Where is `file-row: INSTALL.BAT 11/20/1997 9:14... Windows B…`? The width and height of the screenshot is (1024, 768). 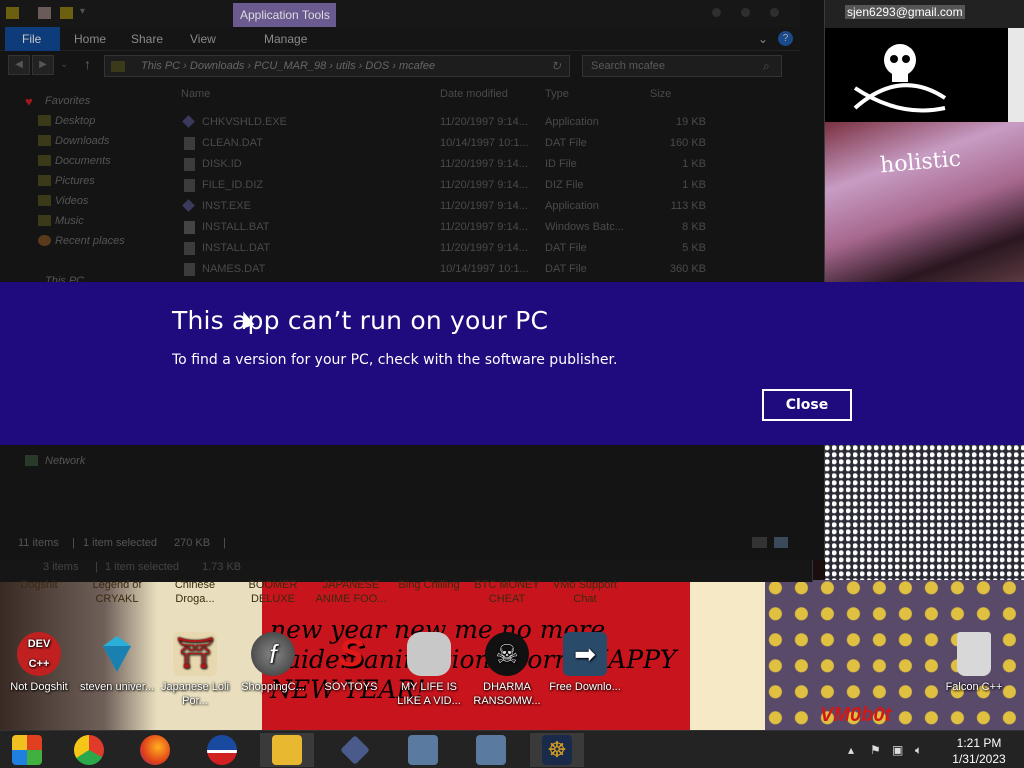 file-row: INSTALL.BAT 11/20/1997 9:14... Windows B… is located at coordinates (450, 227).